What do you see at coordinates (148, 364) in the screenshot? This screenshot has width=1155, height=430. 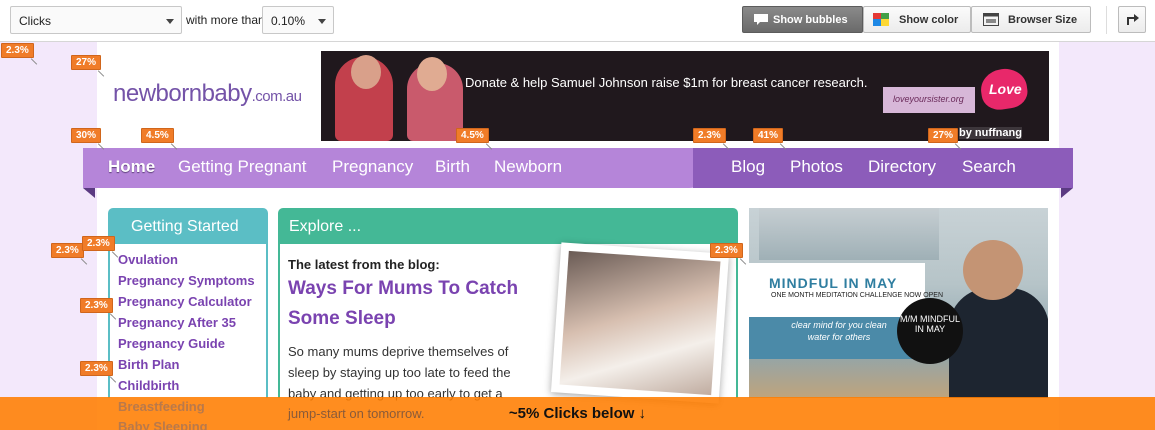 I see `link-birth-plan: Birth Plan` at bounding box center [148, 364].